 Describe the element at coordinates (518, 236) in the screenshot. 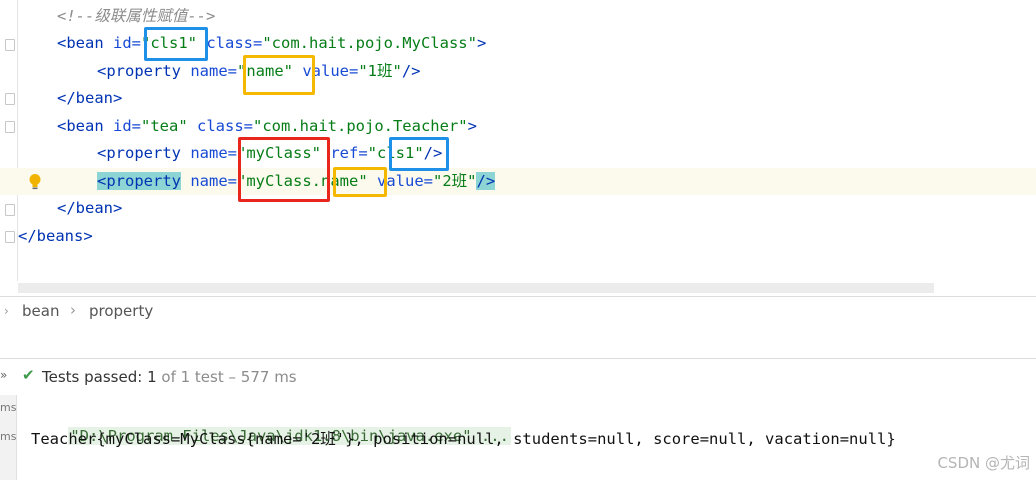

I see `code-line-9: </beans>` at that location.